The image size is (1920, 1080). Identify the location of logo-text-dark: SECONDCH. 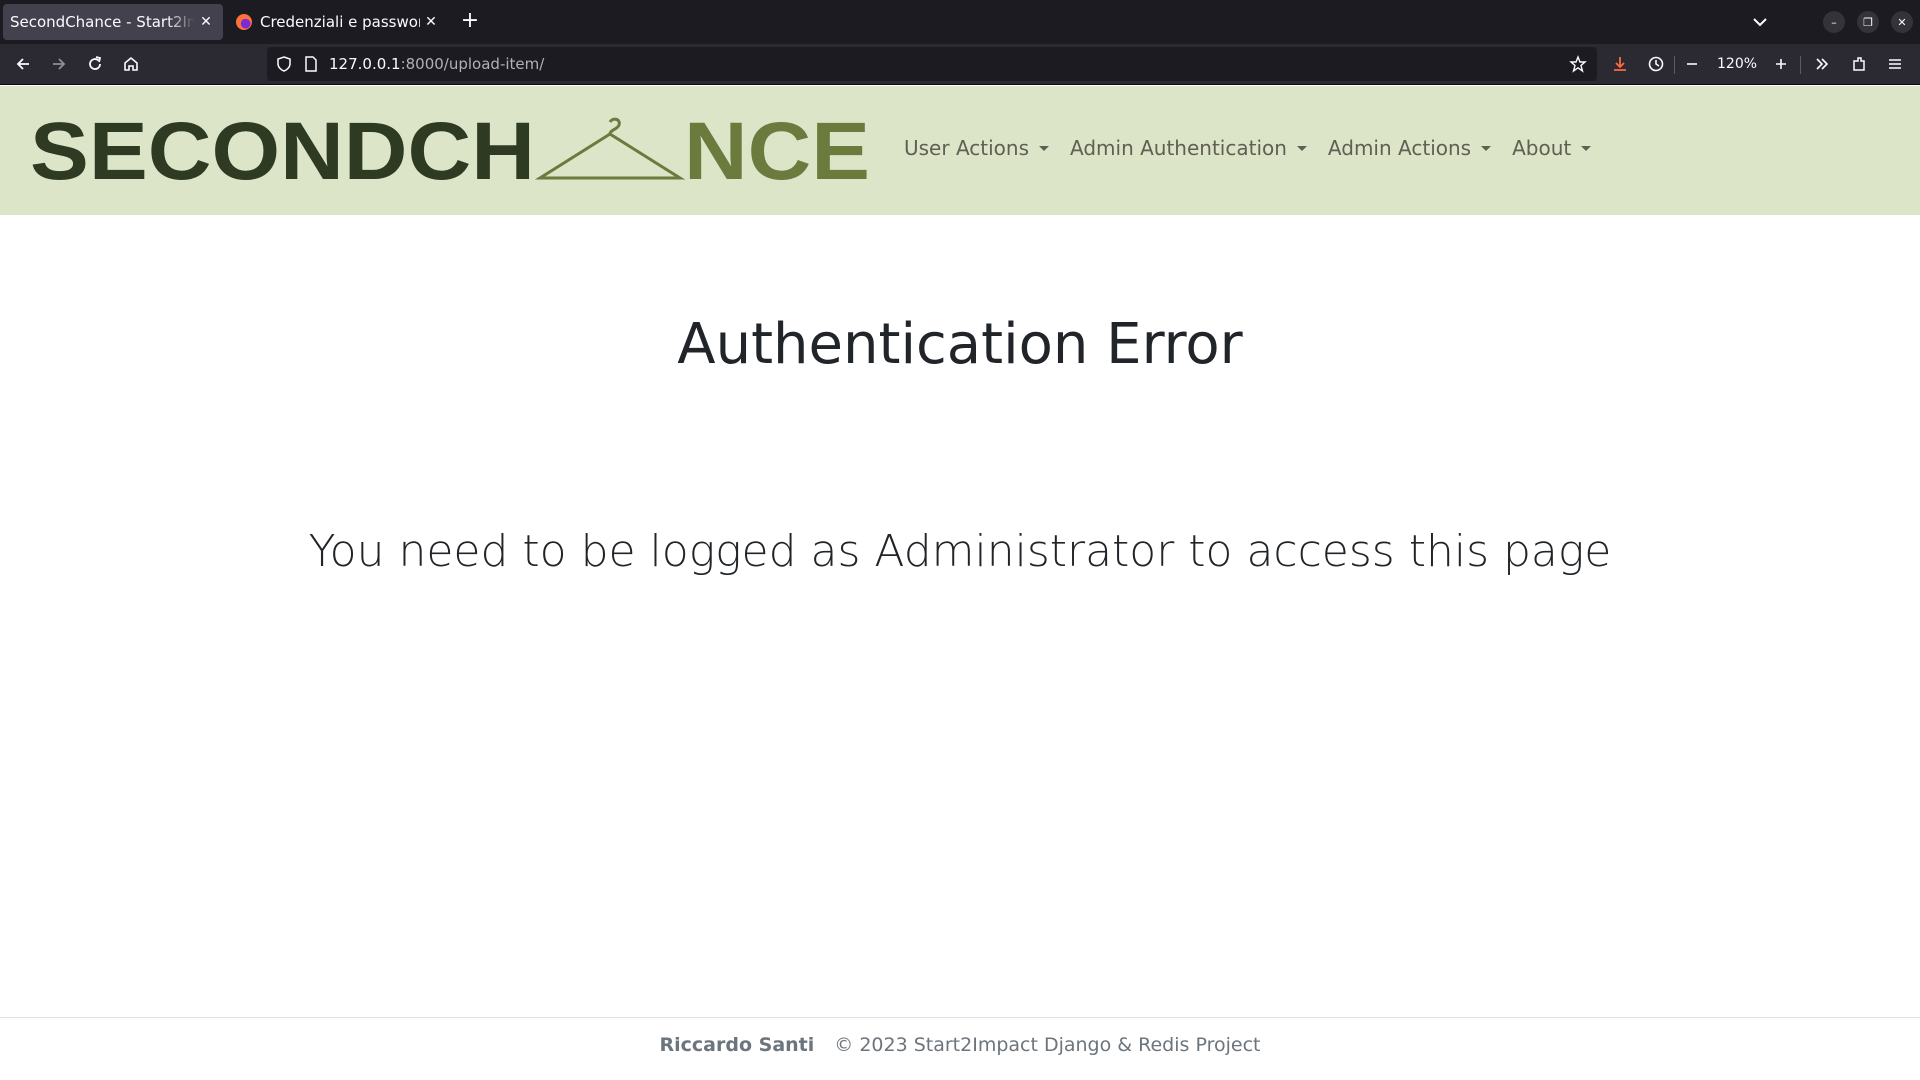
(282, 151).